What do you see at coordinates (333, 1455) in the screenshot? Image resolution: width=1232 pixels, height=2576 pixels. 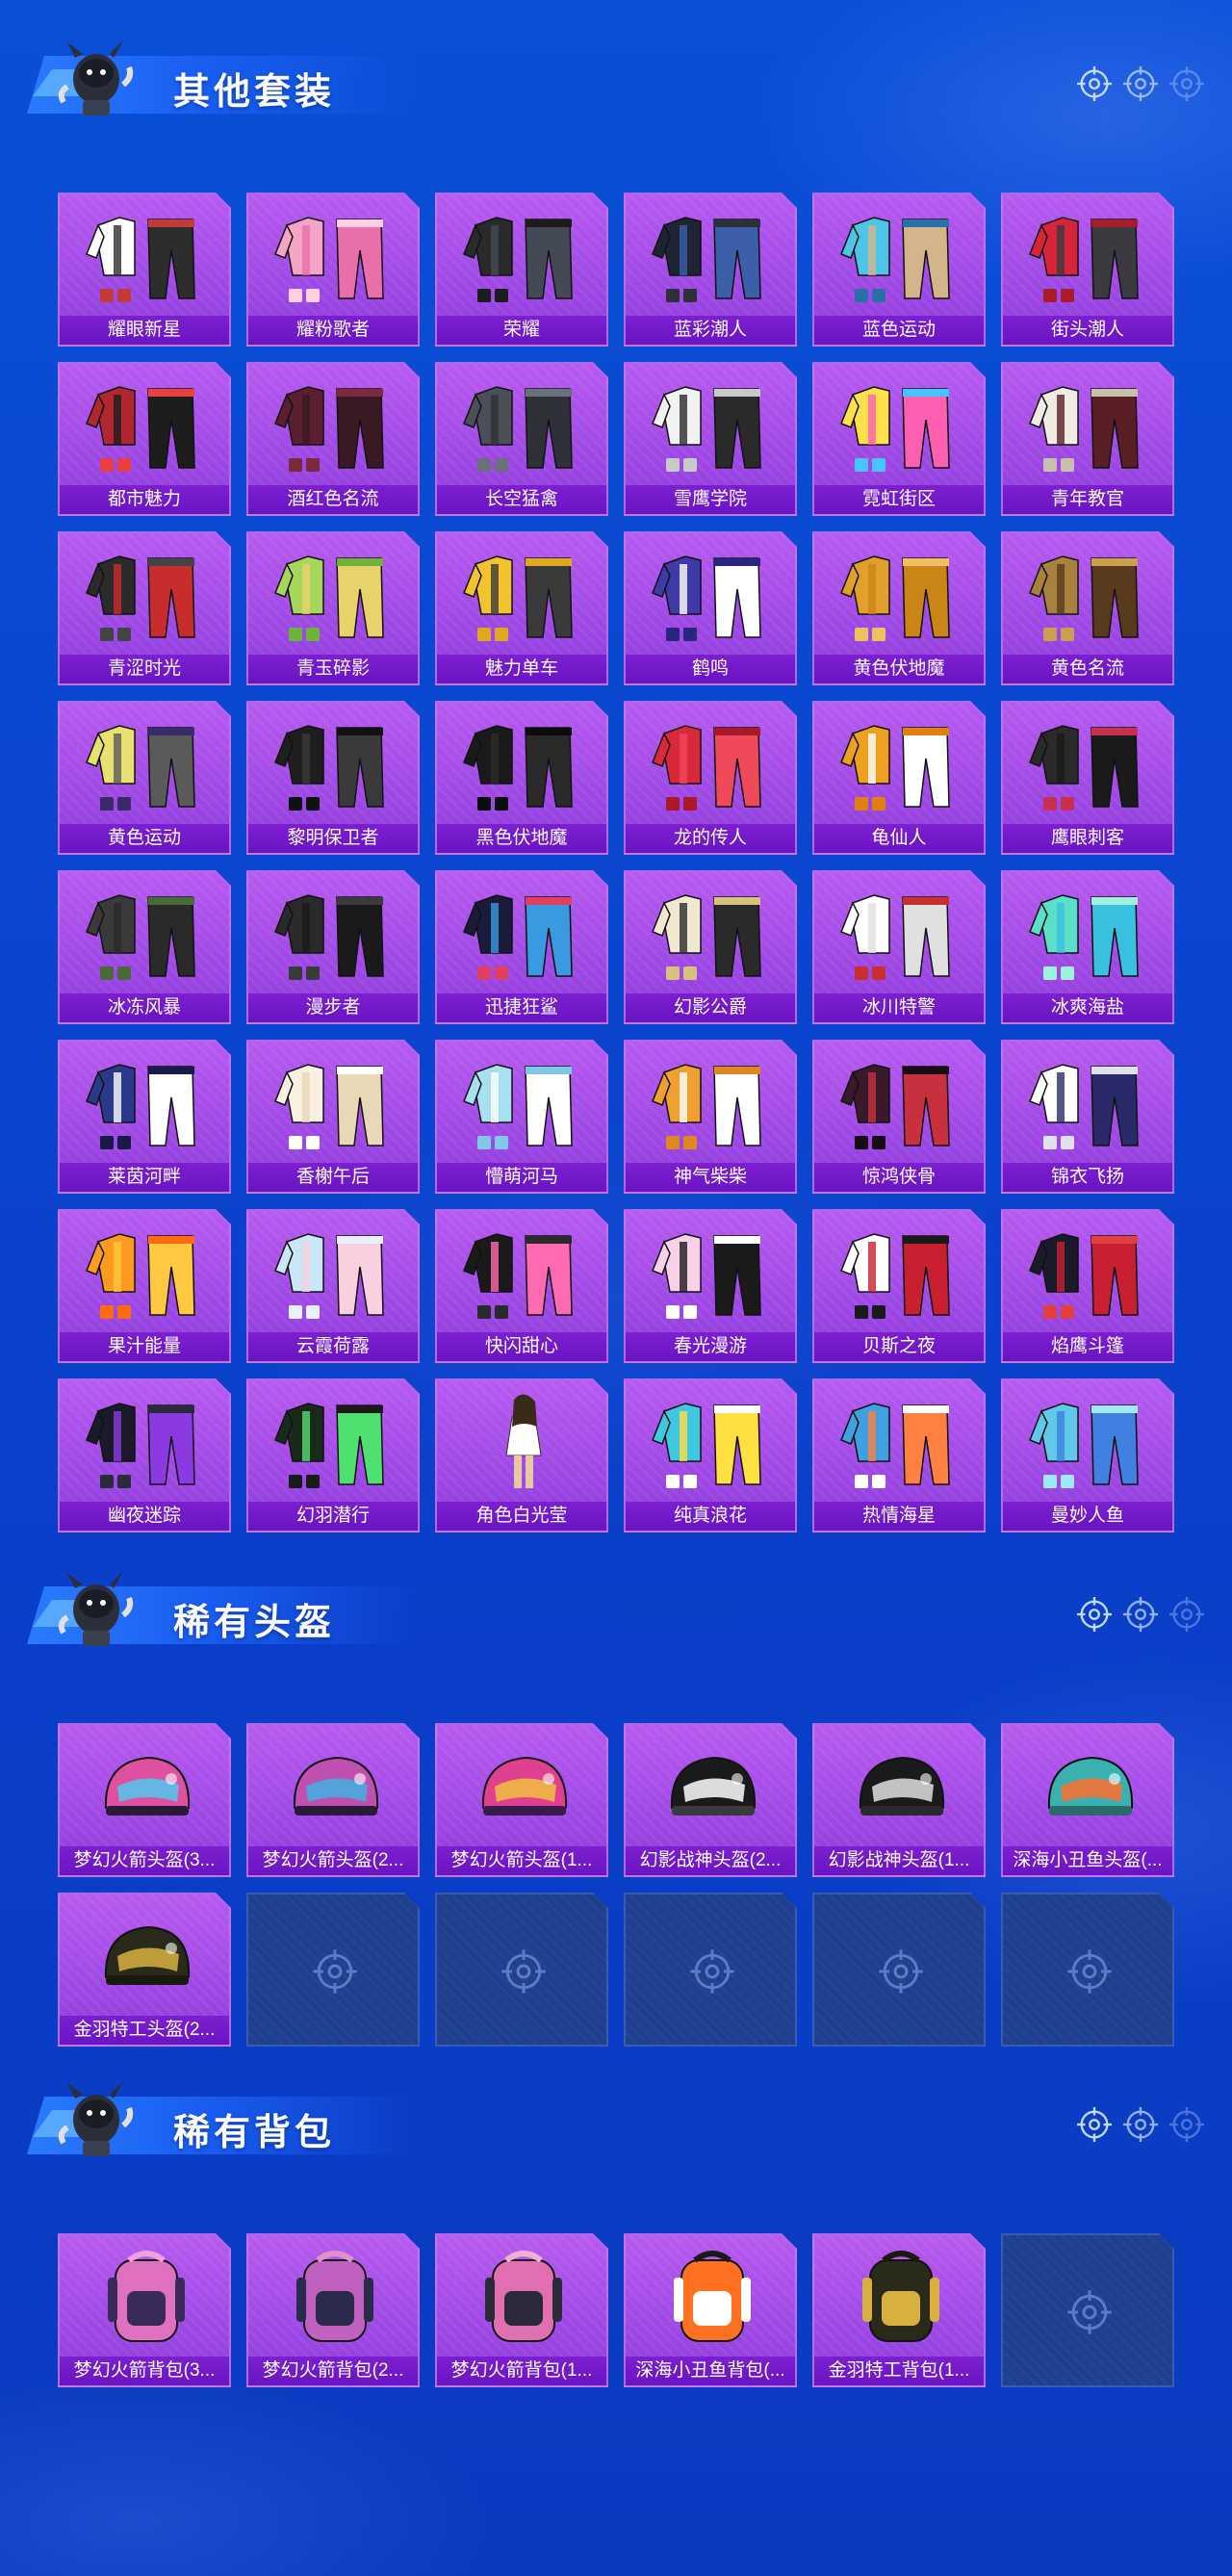 I see `item-card: 幻羽潜行` at bounding box center [333, 1455].